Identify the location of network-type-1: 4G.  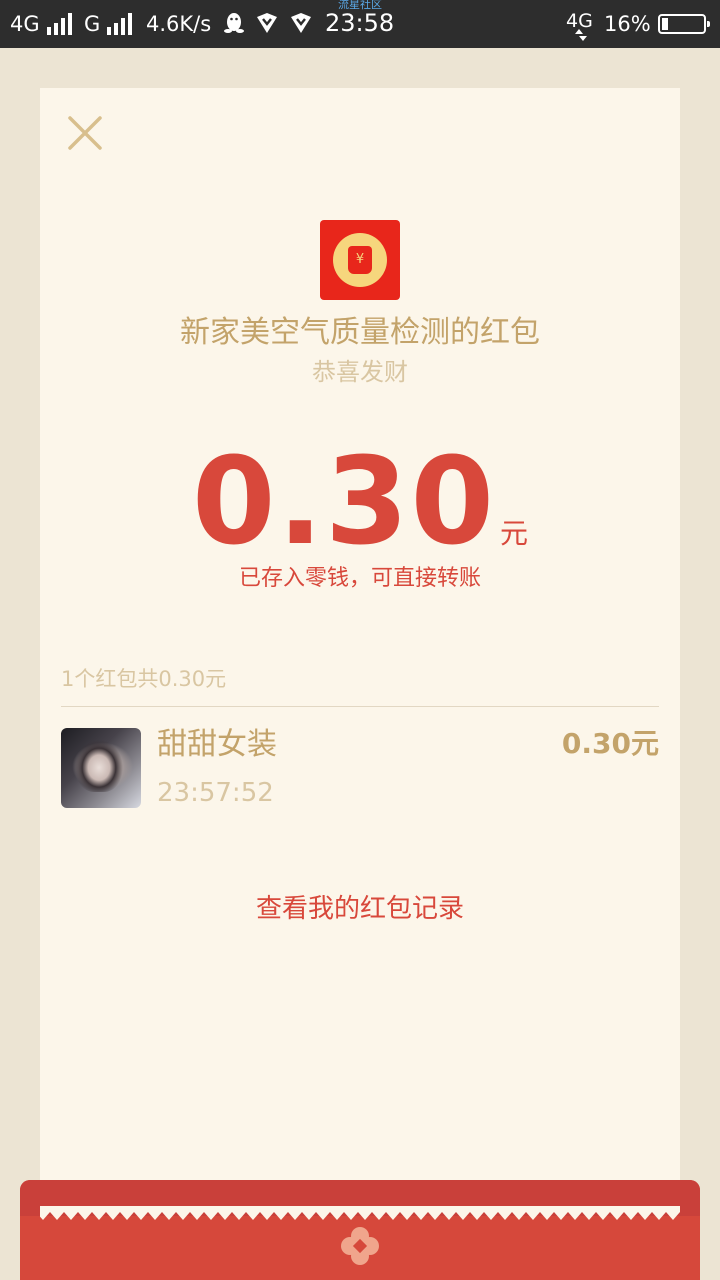
(25, 24).